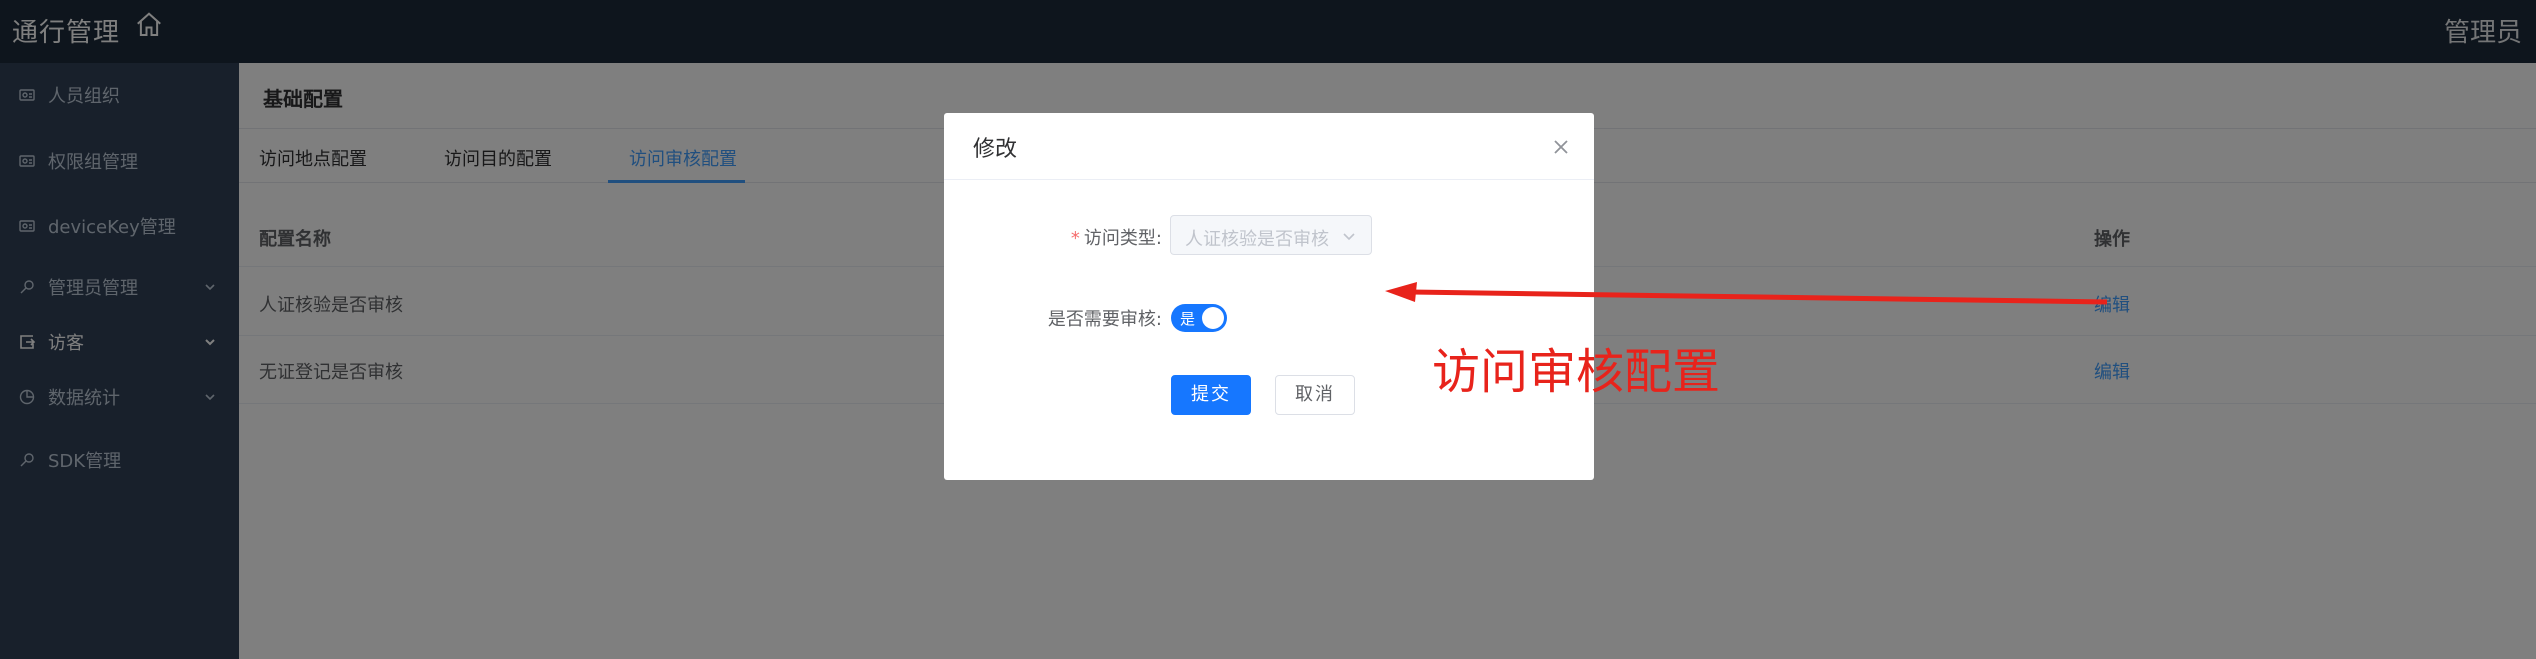 Image resolution: width=2536 pixels, height=659 pixels. I want to click on visit-type-select: 人证核验是否审核, so click(1271, 235).